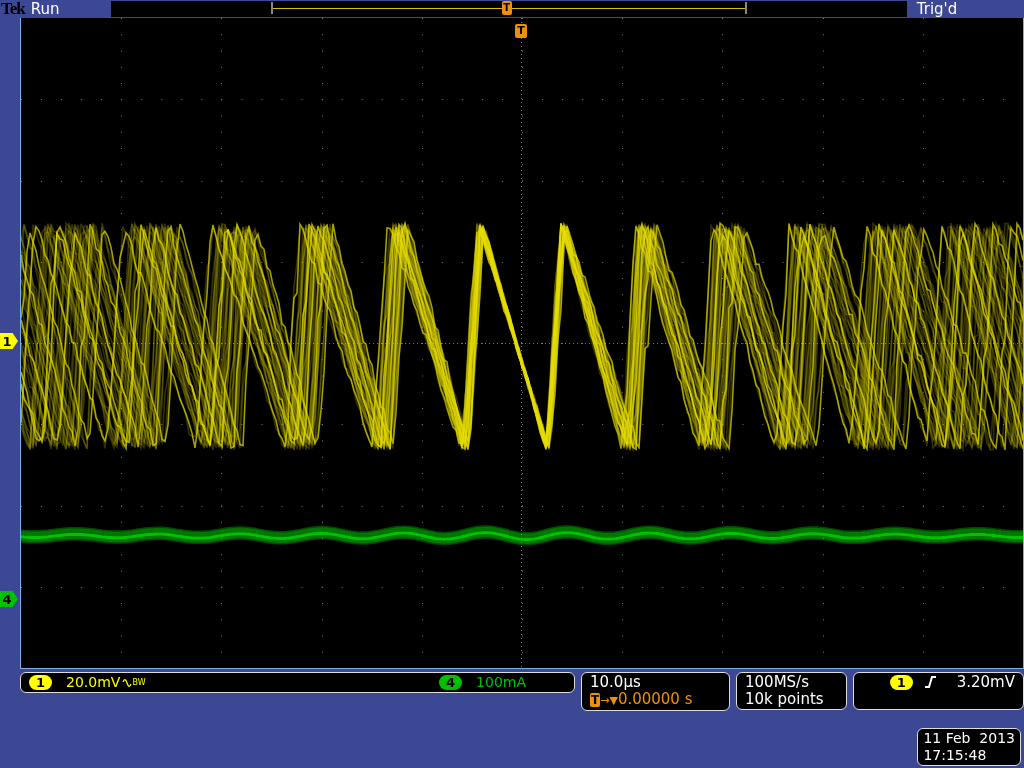  Describe the element at coordinates (595, 700) in the screenshot. I see `delay-trigger-badge: T` at that location.